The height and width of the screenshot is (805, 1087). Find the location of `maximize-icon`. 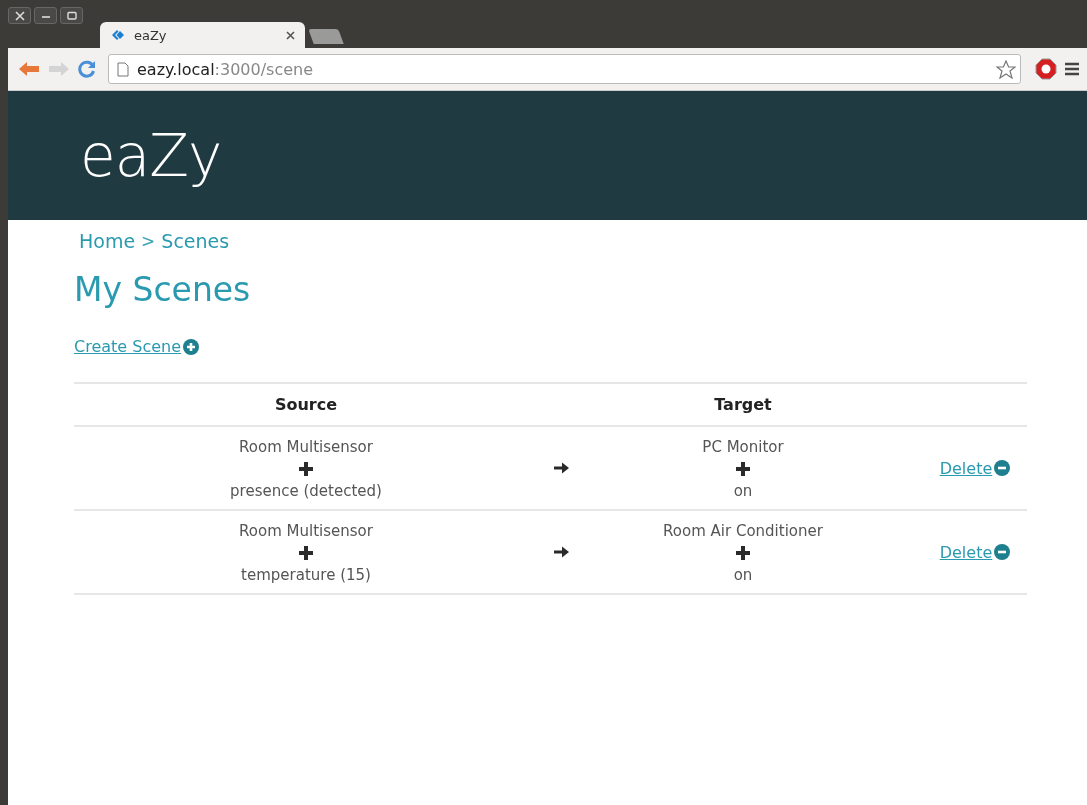

maximize-icon is located at coordinates (71, 15).